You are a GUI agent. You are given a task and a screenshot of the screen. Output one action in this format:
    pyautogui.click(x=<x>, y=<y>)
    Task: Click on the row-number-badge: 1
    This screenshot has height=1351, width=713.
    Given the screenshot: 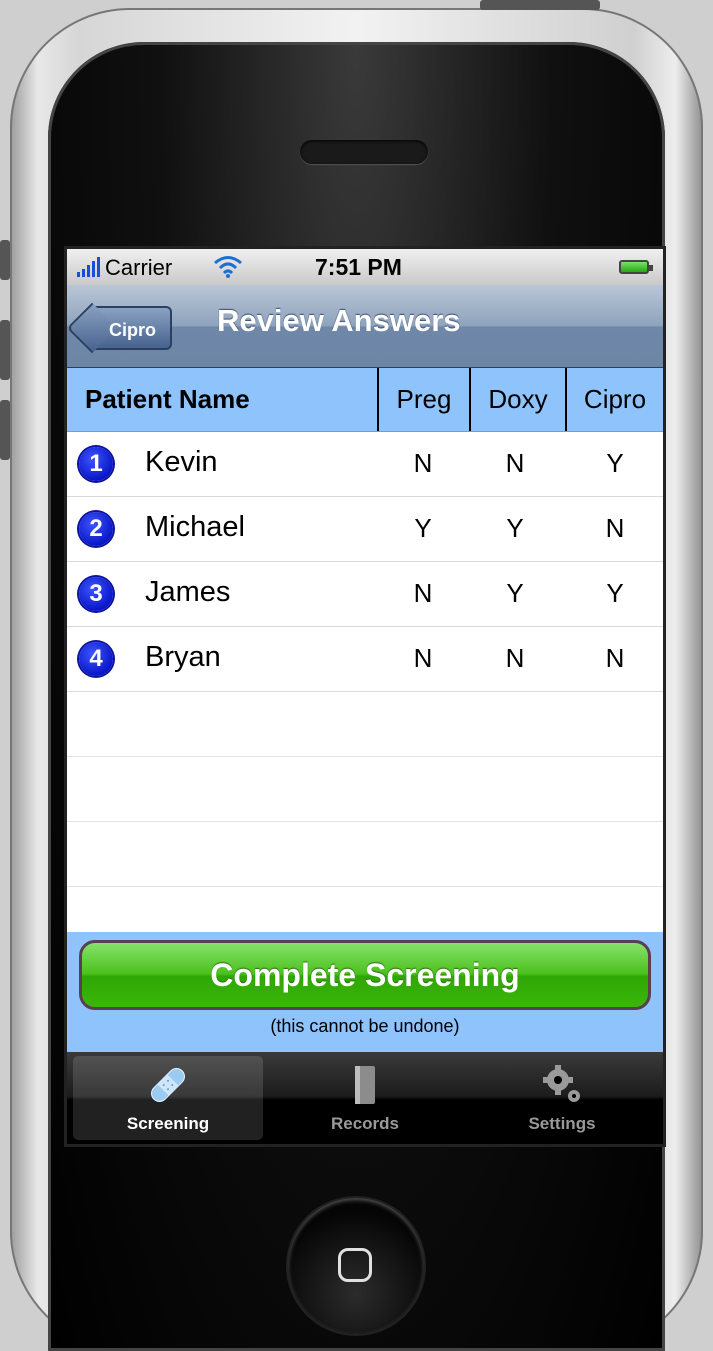 What is the action you would take?
    pyautogui.click(x=96, y=464)
    